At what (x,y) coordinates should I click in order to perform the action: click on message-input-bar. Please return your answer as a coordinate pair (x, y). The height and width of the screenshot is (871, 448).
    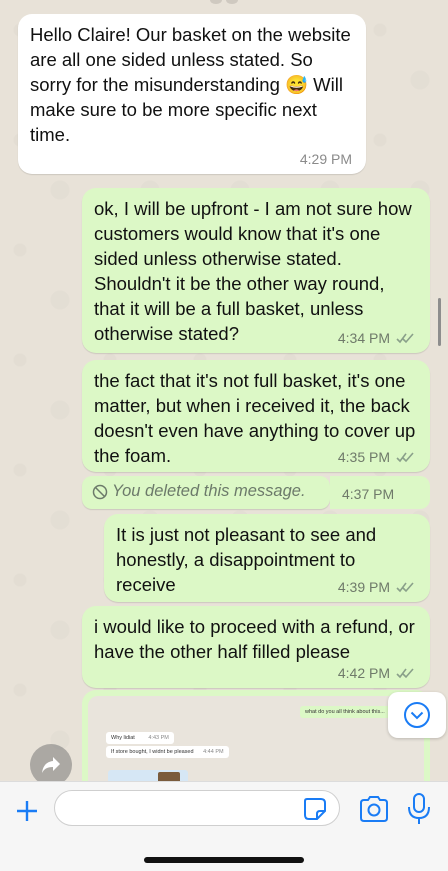
    Looking at the image, I should click on (224, 826).